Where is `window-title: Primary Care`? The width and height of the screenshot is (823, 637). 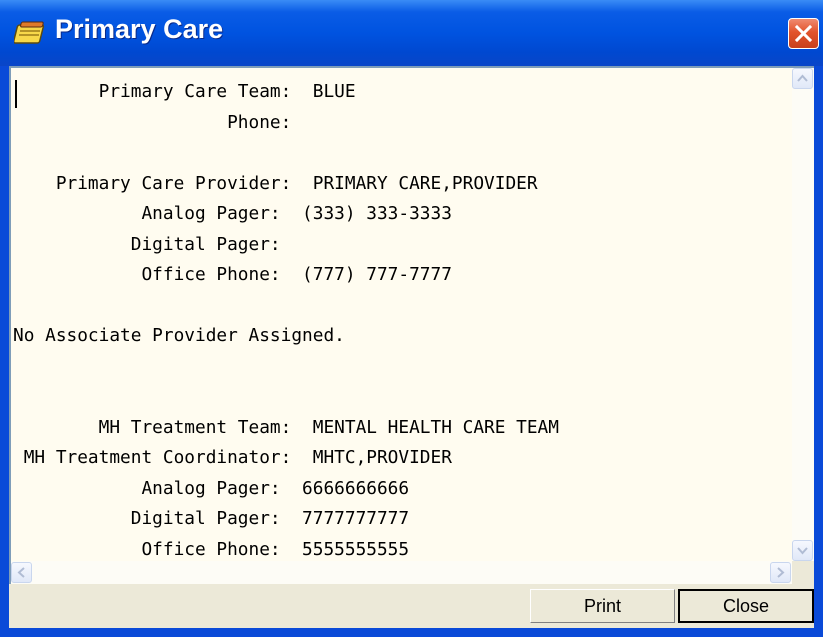 window-title: Primary Care is located at coordinates (139, 29).